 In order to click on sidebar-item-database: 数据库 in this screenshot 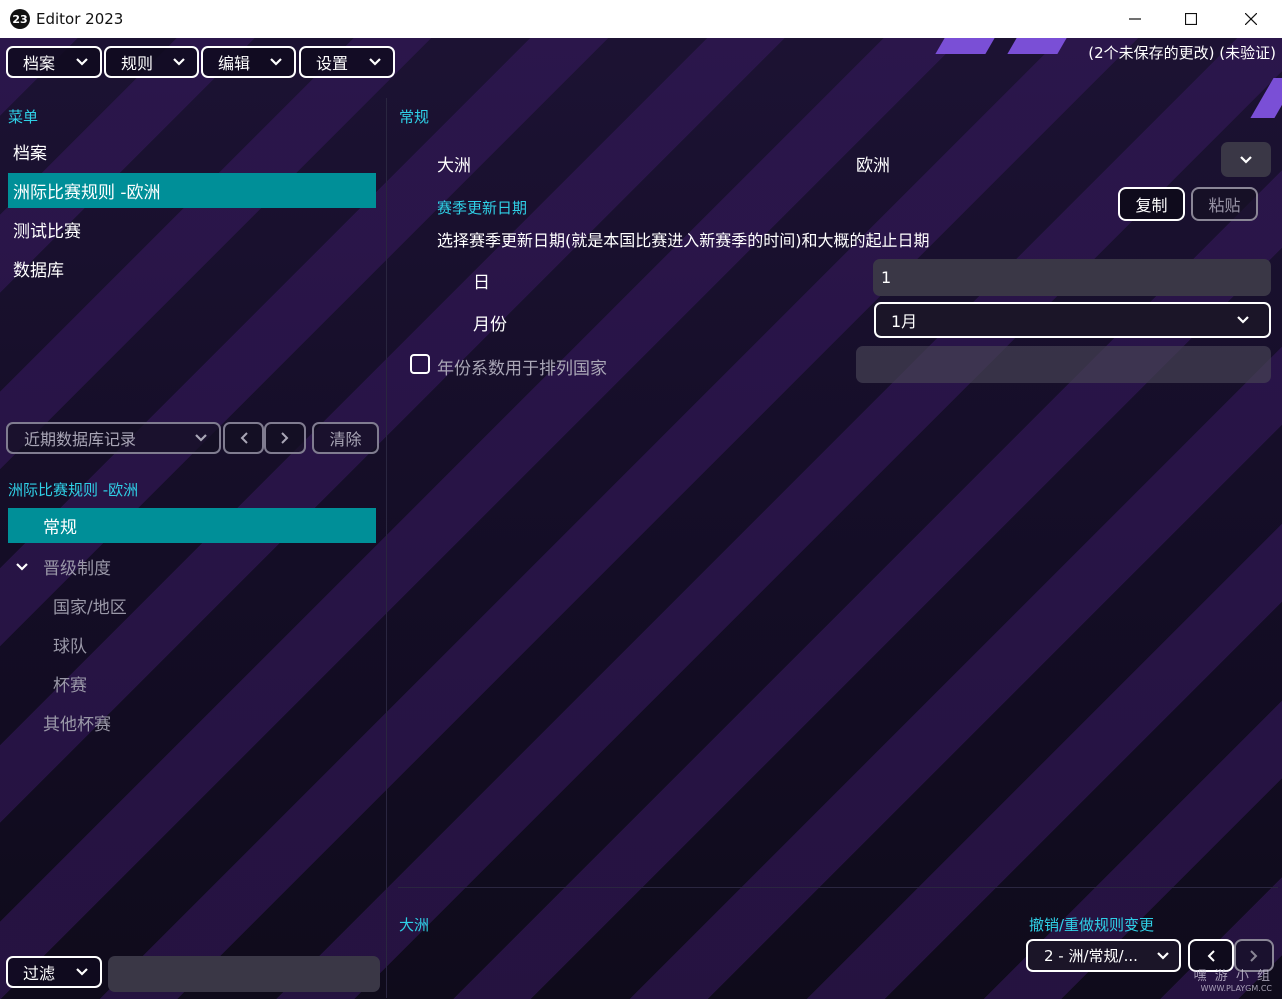, I will do `click(192, 268)`.